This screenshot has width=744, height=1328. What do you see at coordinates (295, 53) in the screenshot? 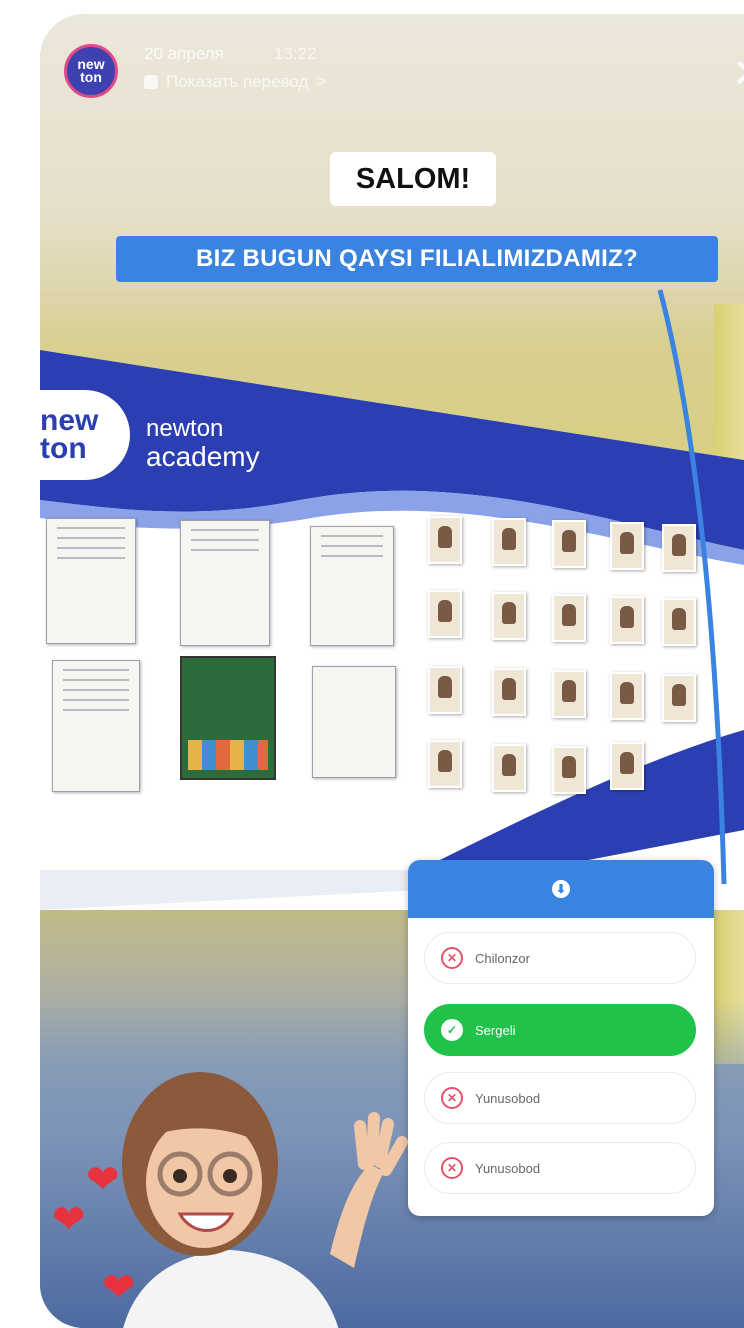
I see `story-time: 13:22` at bounding box center [295, 53].